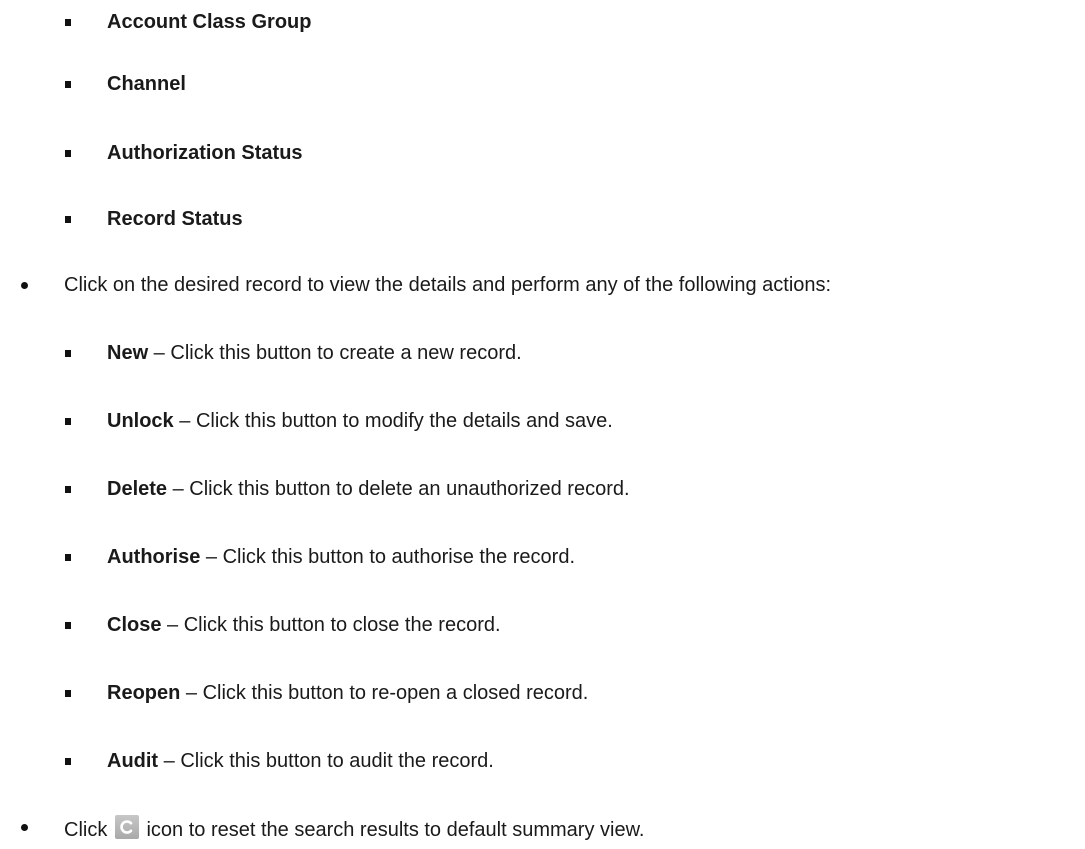  What do you see at coordinates (133, 761) in the screenshot?
I see `action-name: Audit` at bounding box center [133, 761].